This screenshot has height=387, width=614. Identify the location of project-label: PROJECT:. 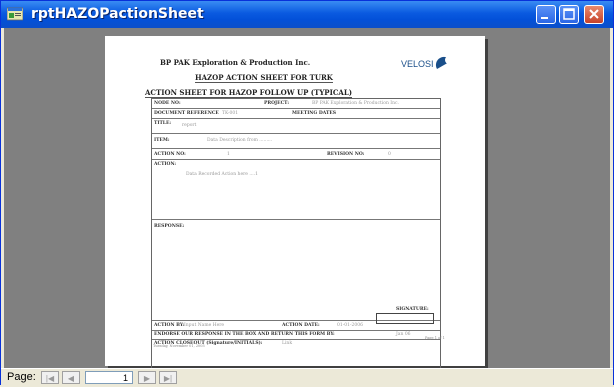
(277, 103).